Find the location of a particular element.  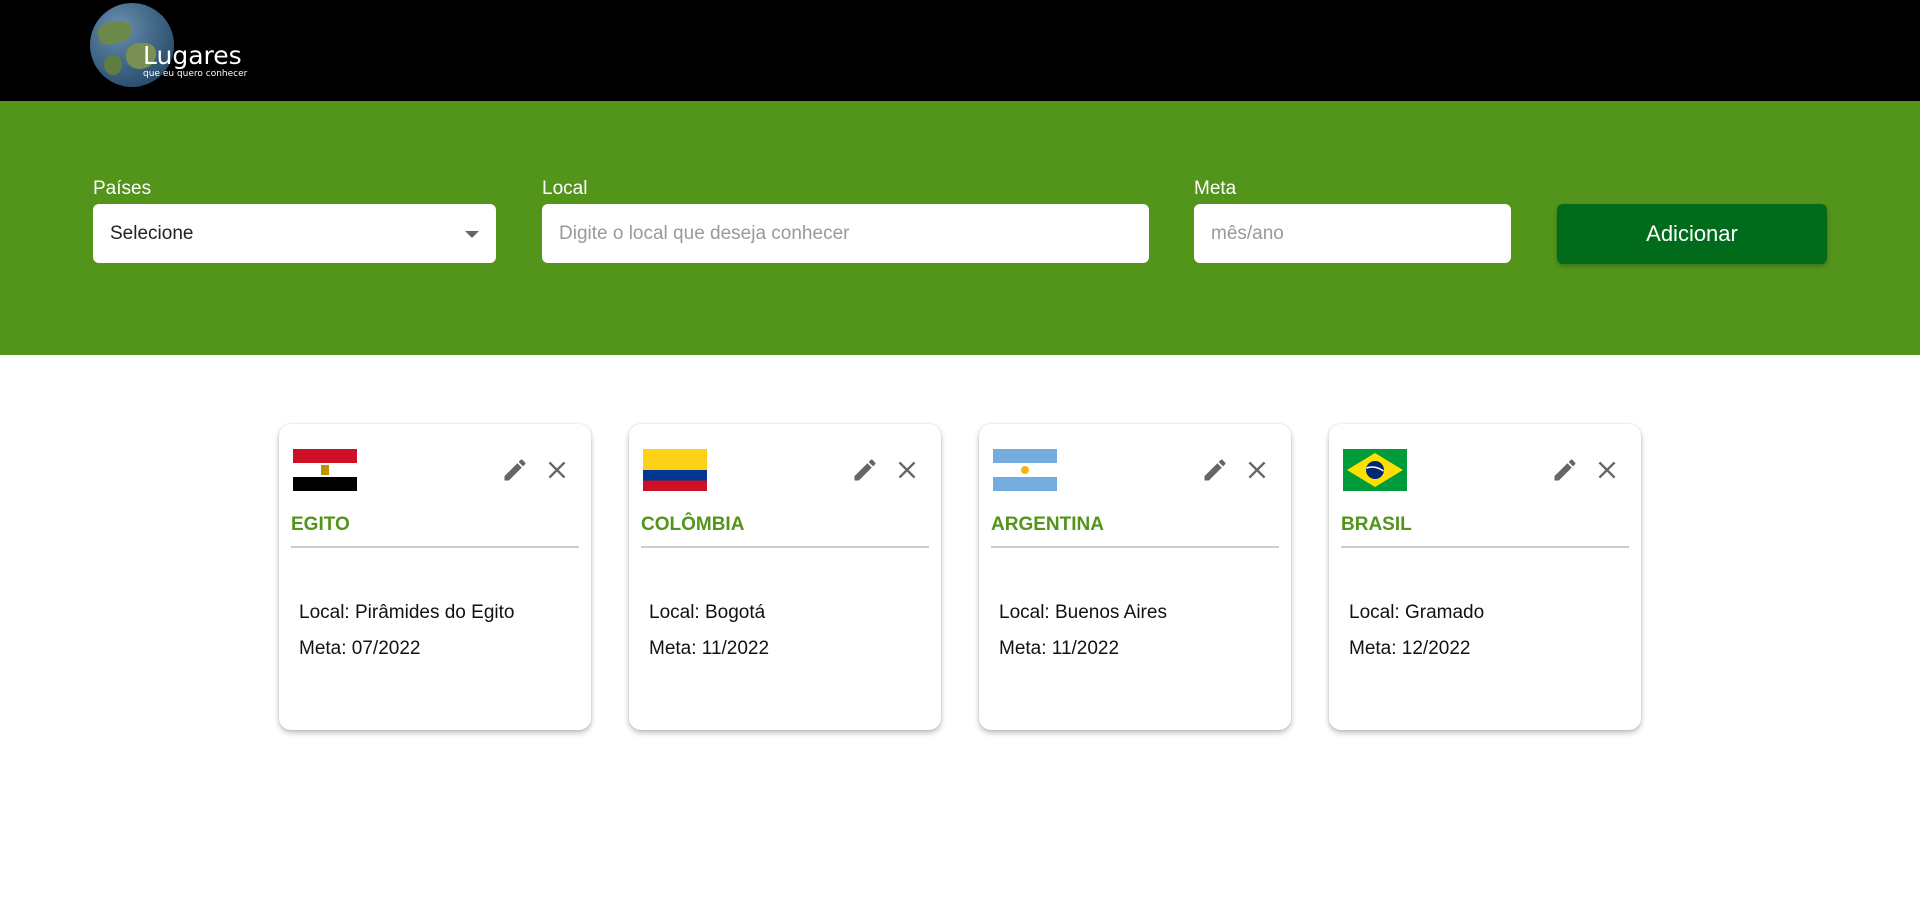

add-button: Adicionar is located at coordinates (1692, 234).